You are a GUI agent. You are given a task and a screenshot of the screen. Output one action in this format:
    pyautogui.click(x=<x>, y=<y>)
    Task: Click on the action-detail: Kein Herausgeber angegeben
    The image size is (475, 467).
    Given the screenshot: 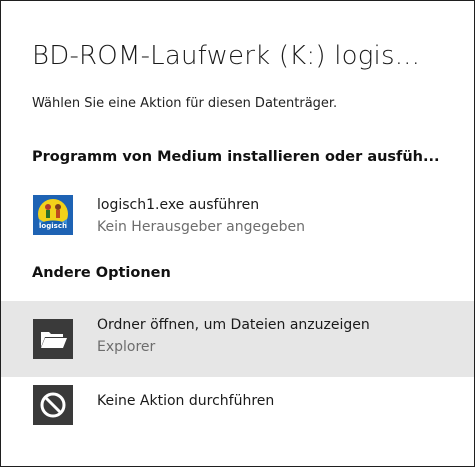 What is the action you would take?
    pyautogui.click(x=201, y=227)
    